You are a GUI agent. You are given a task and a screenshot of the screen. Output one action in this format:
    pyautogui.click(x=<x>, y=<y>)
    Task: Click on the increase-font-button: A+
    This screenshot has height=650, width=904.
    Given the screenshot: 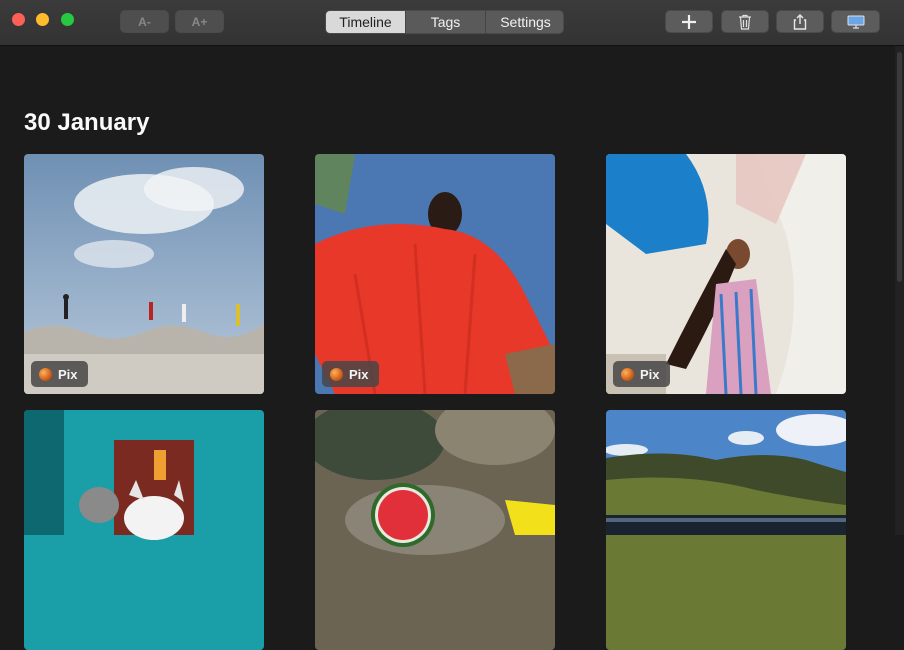 What is the action you would take?
    pyautogui.click(x=199, y=21)
    